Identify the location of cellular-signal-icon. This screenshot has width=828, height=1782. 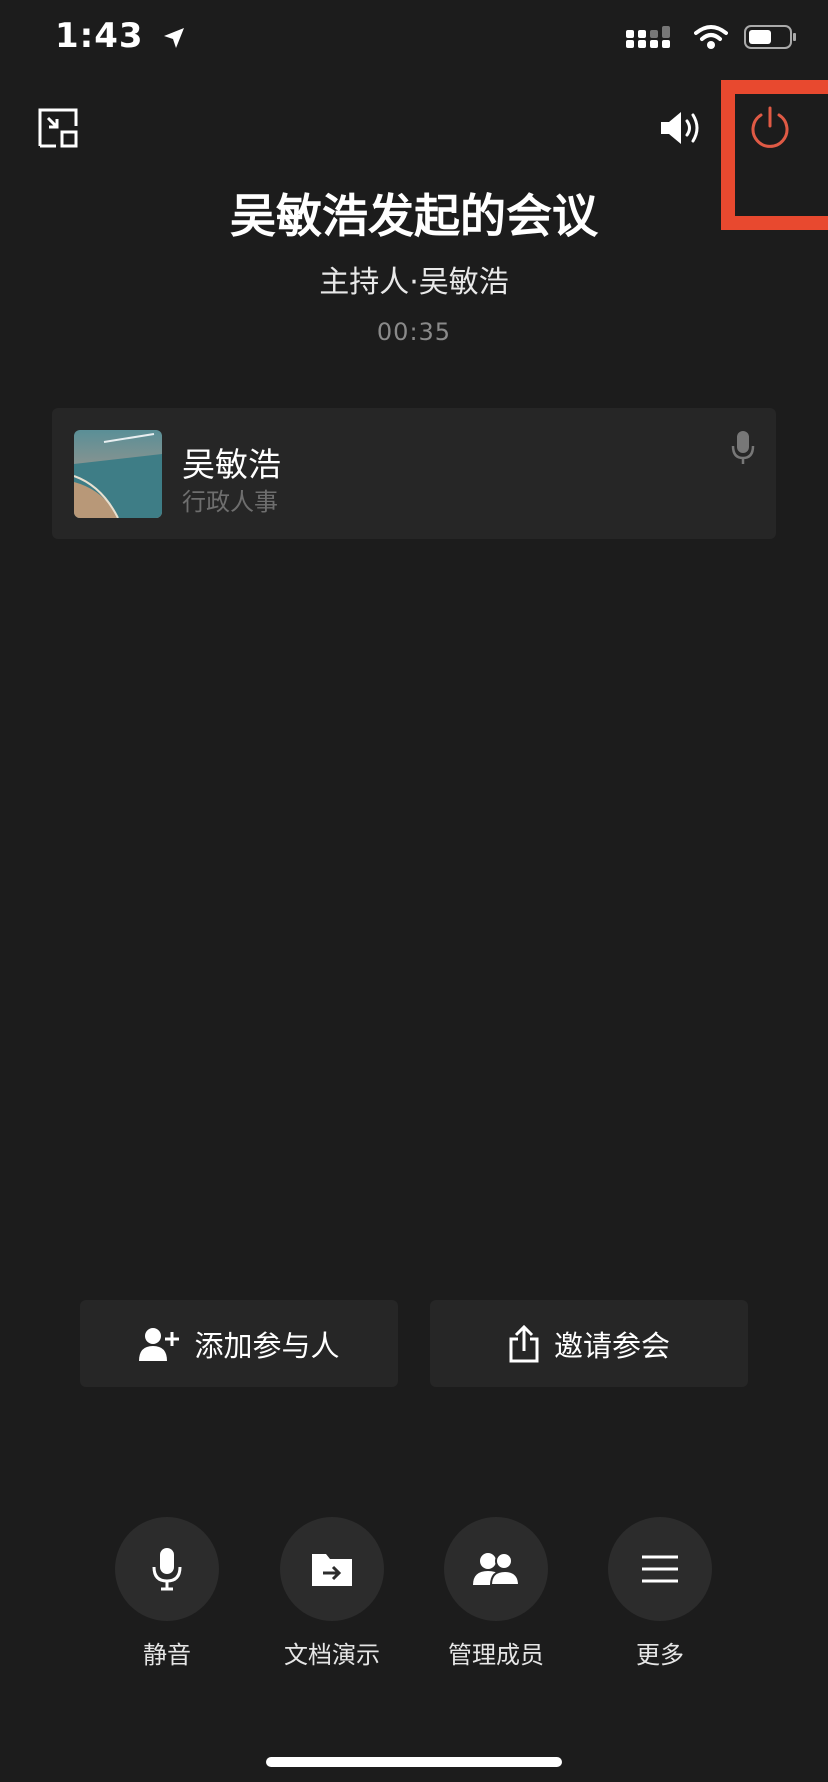
(648, 37).